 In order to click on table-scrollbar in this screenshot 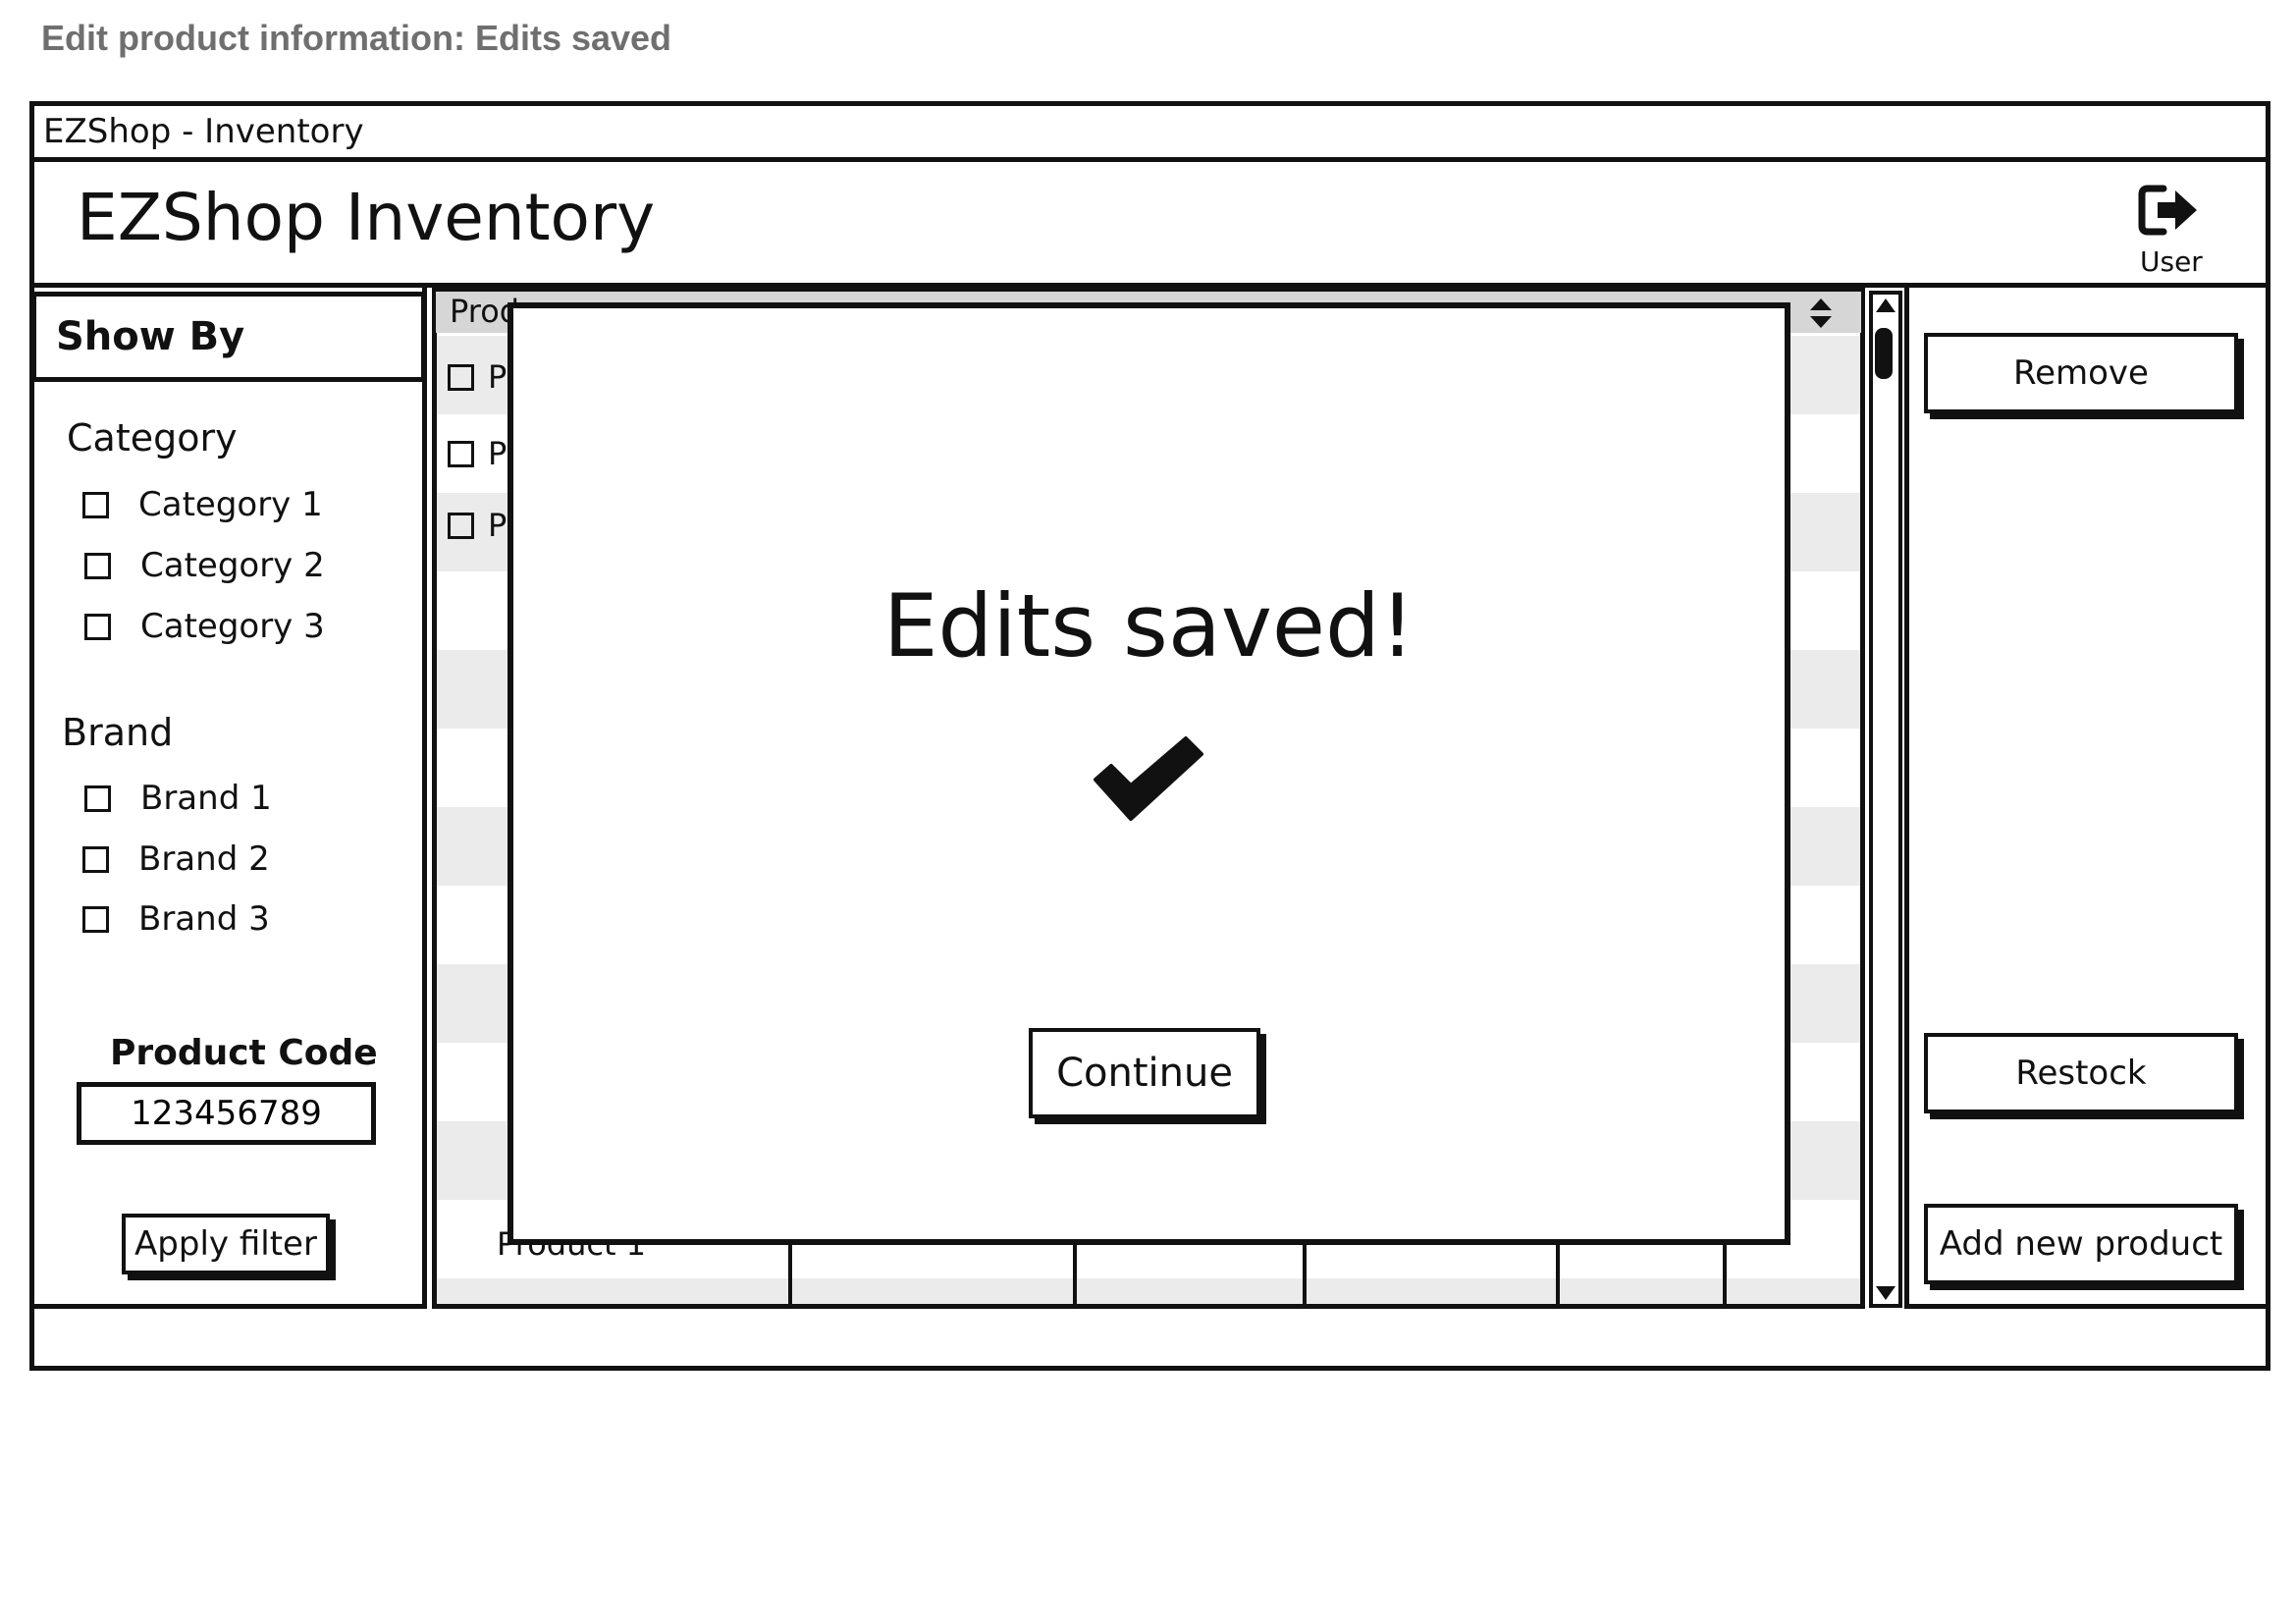, I will do `click(1885, 799)`.